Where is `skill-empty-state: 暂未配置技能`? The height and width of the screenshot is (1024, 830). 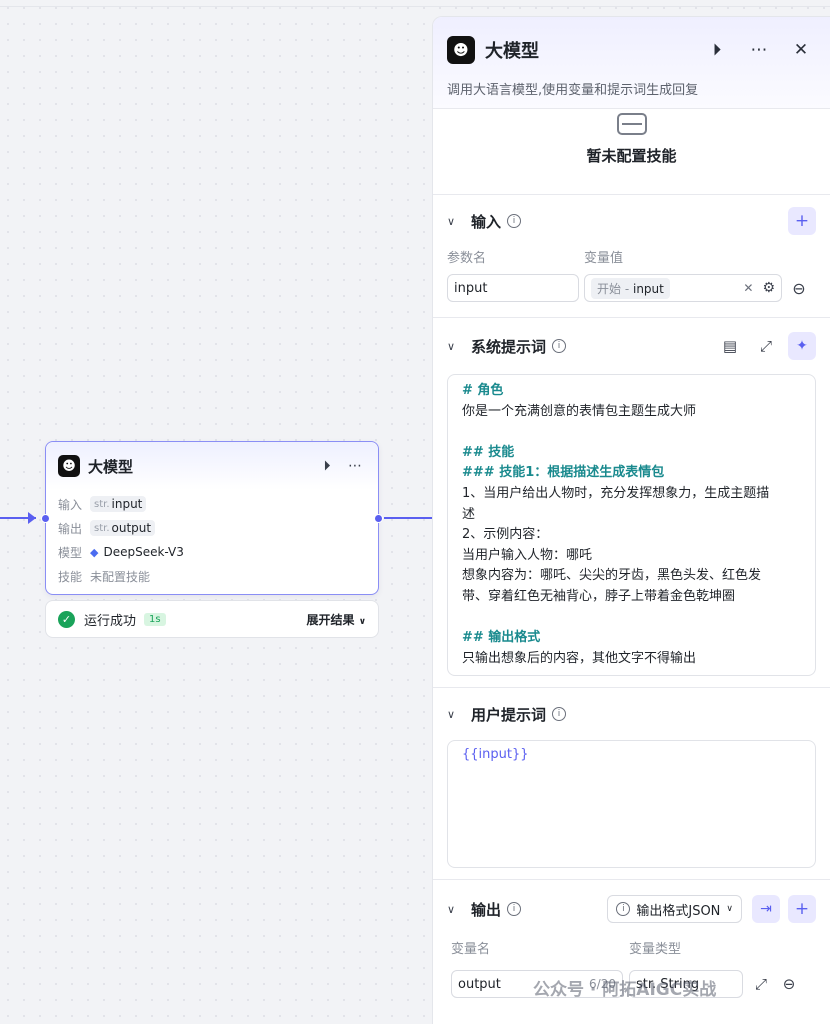
skill-empty-state: 暂未配置技能 is located at coordinates (631, 152).